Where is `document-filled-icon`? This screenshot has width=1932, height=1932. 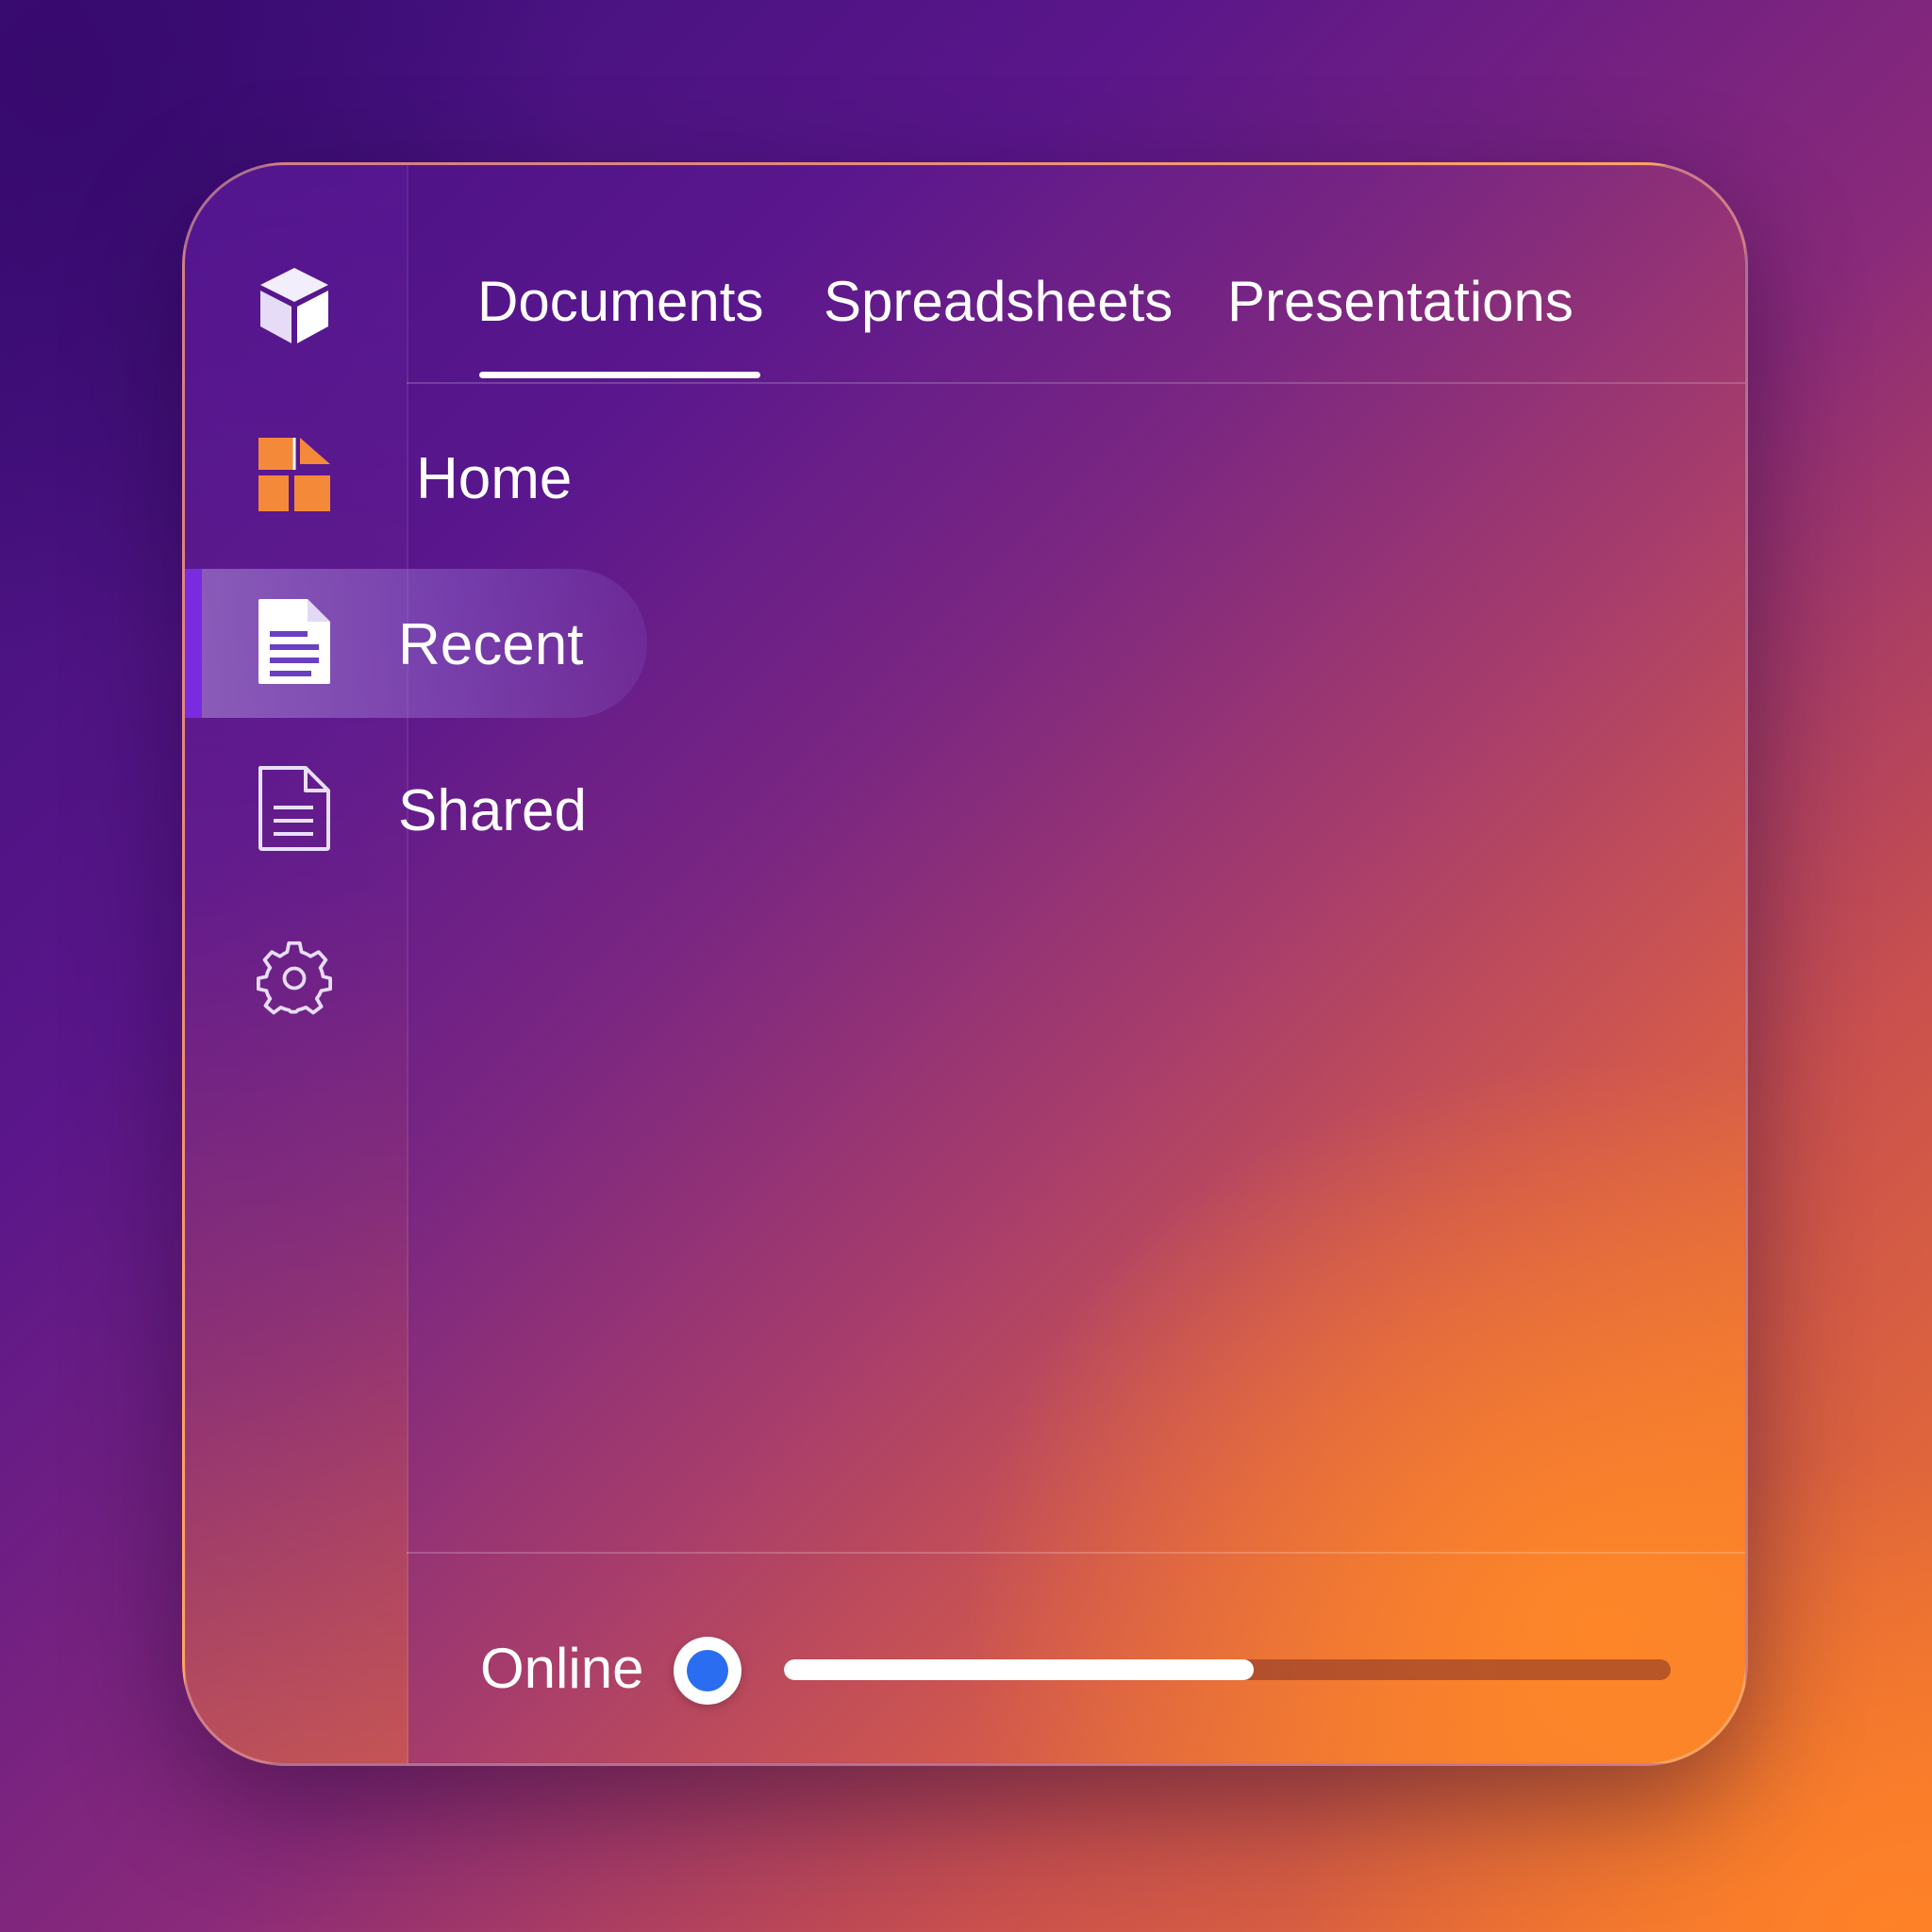
document-filled-icon is located at coordinates (295, 642).